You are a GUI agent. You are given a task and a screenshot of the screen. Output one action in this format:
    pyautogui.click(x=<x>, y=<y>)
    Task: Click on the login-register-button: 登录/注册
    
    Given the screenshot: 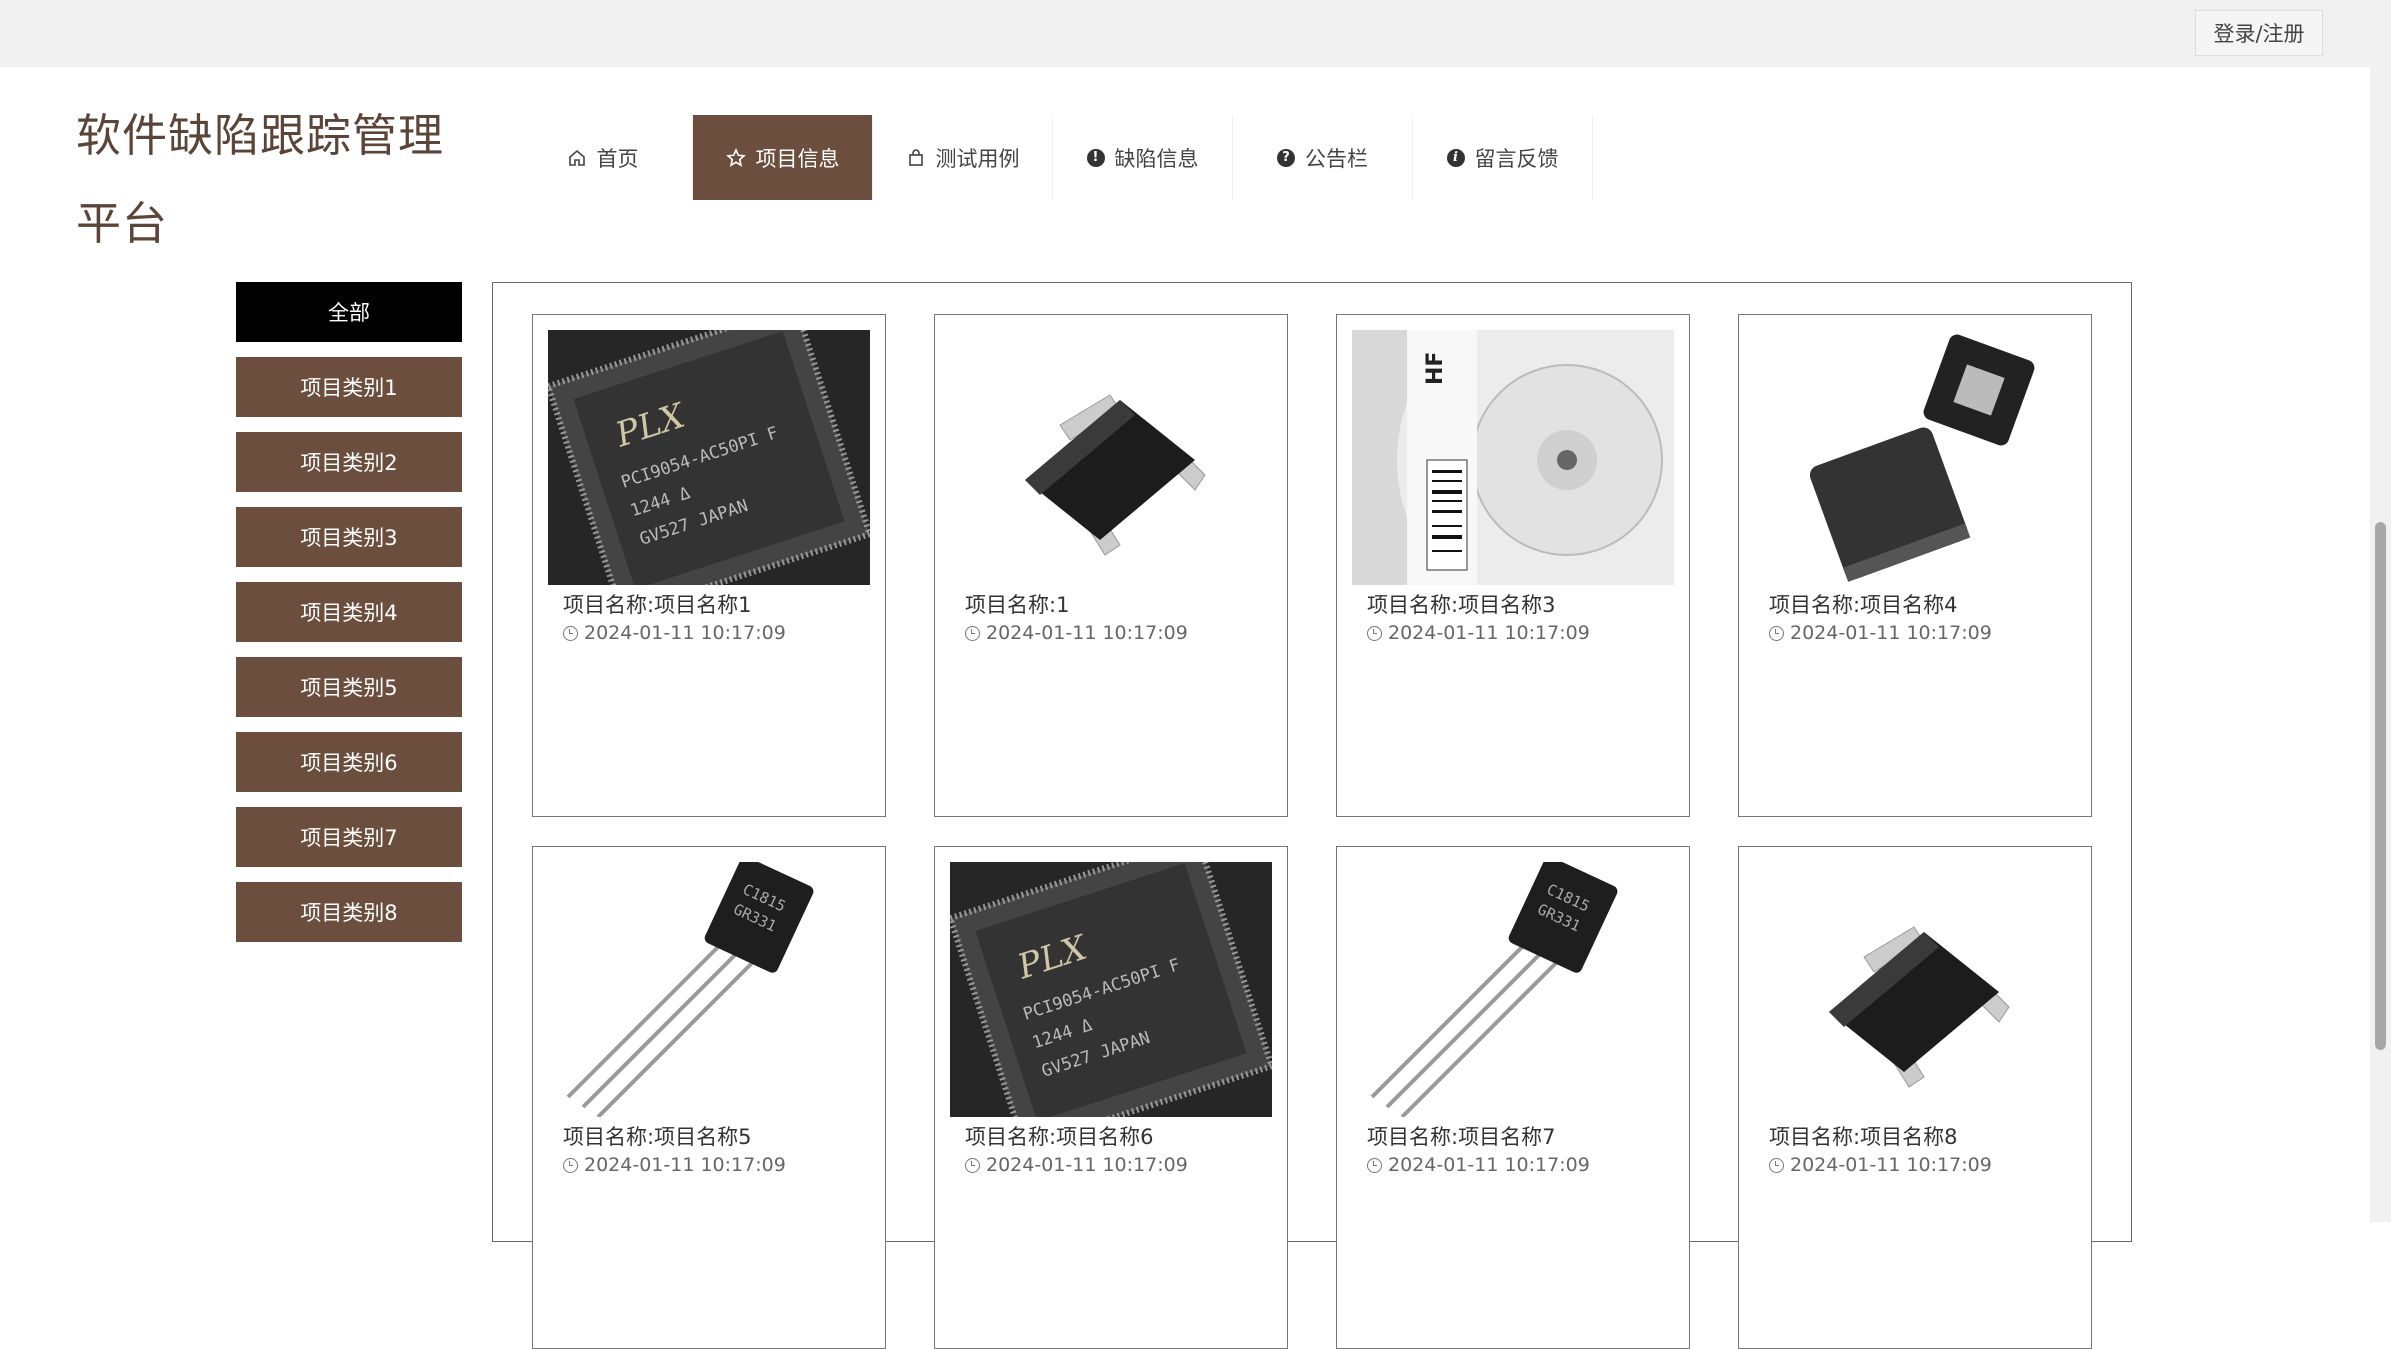 What is the action you would take?
    pyautogui.click(x=2259, y=33)
    